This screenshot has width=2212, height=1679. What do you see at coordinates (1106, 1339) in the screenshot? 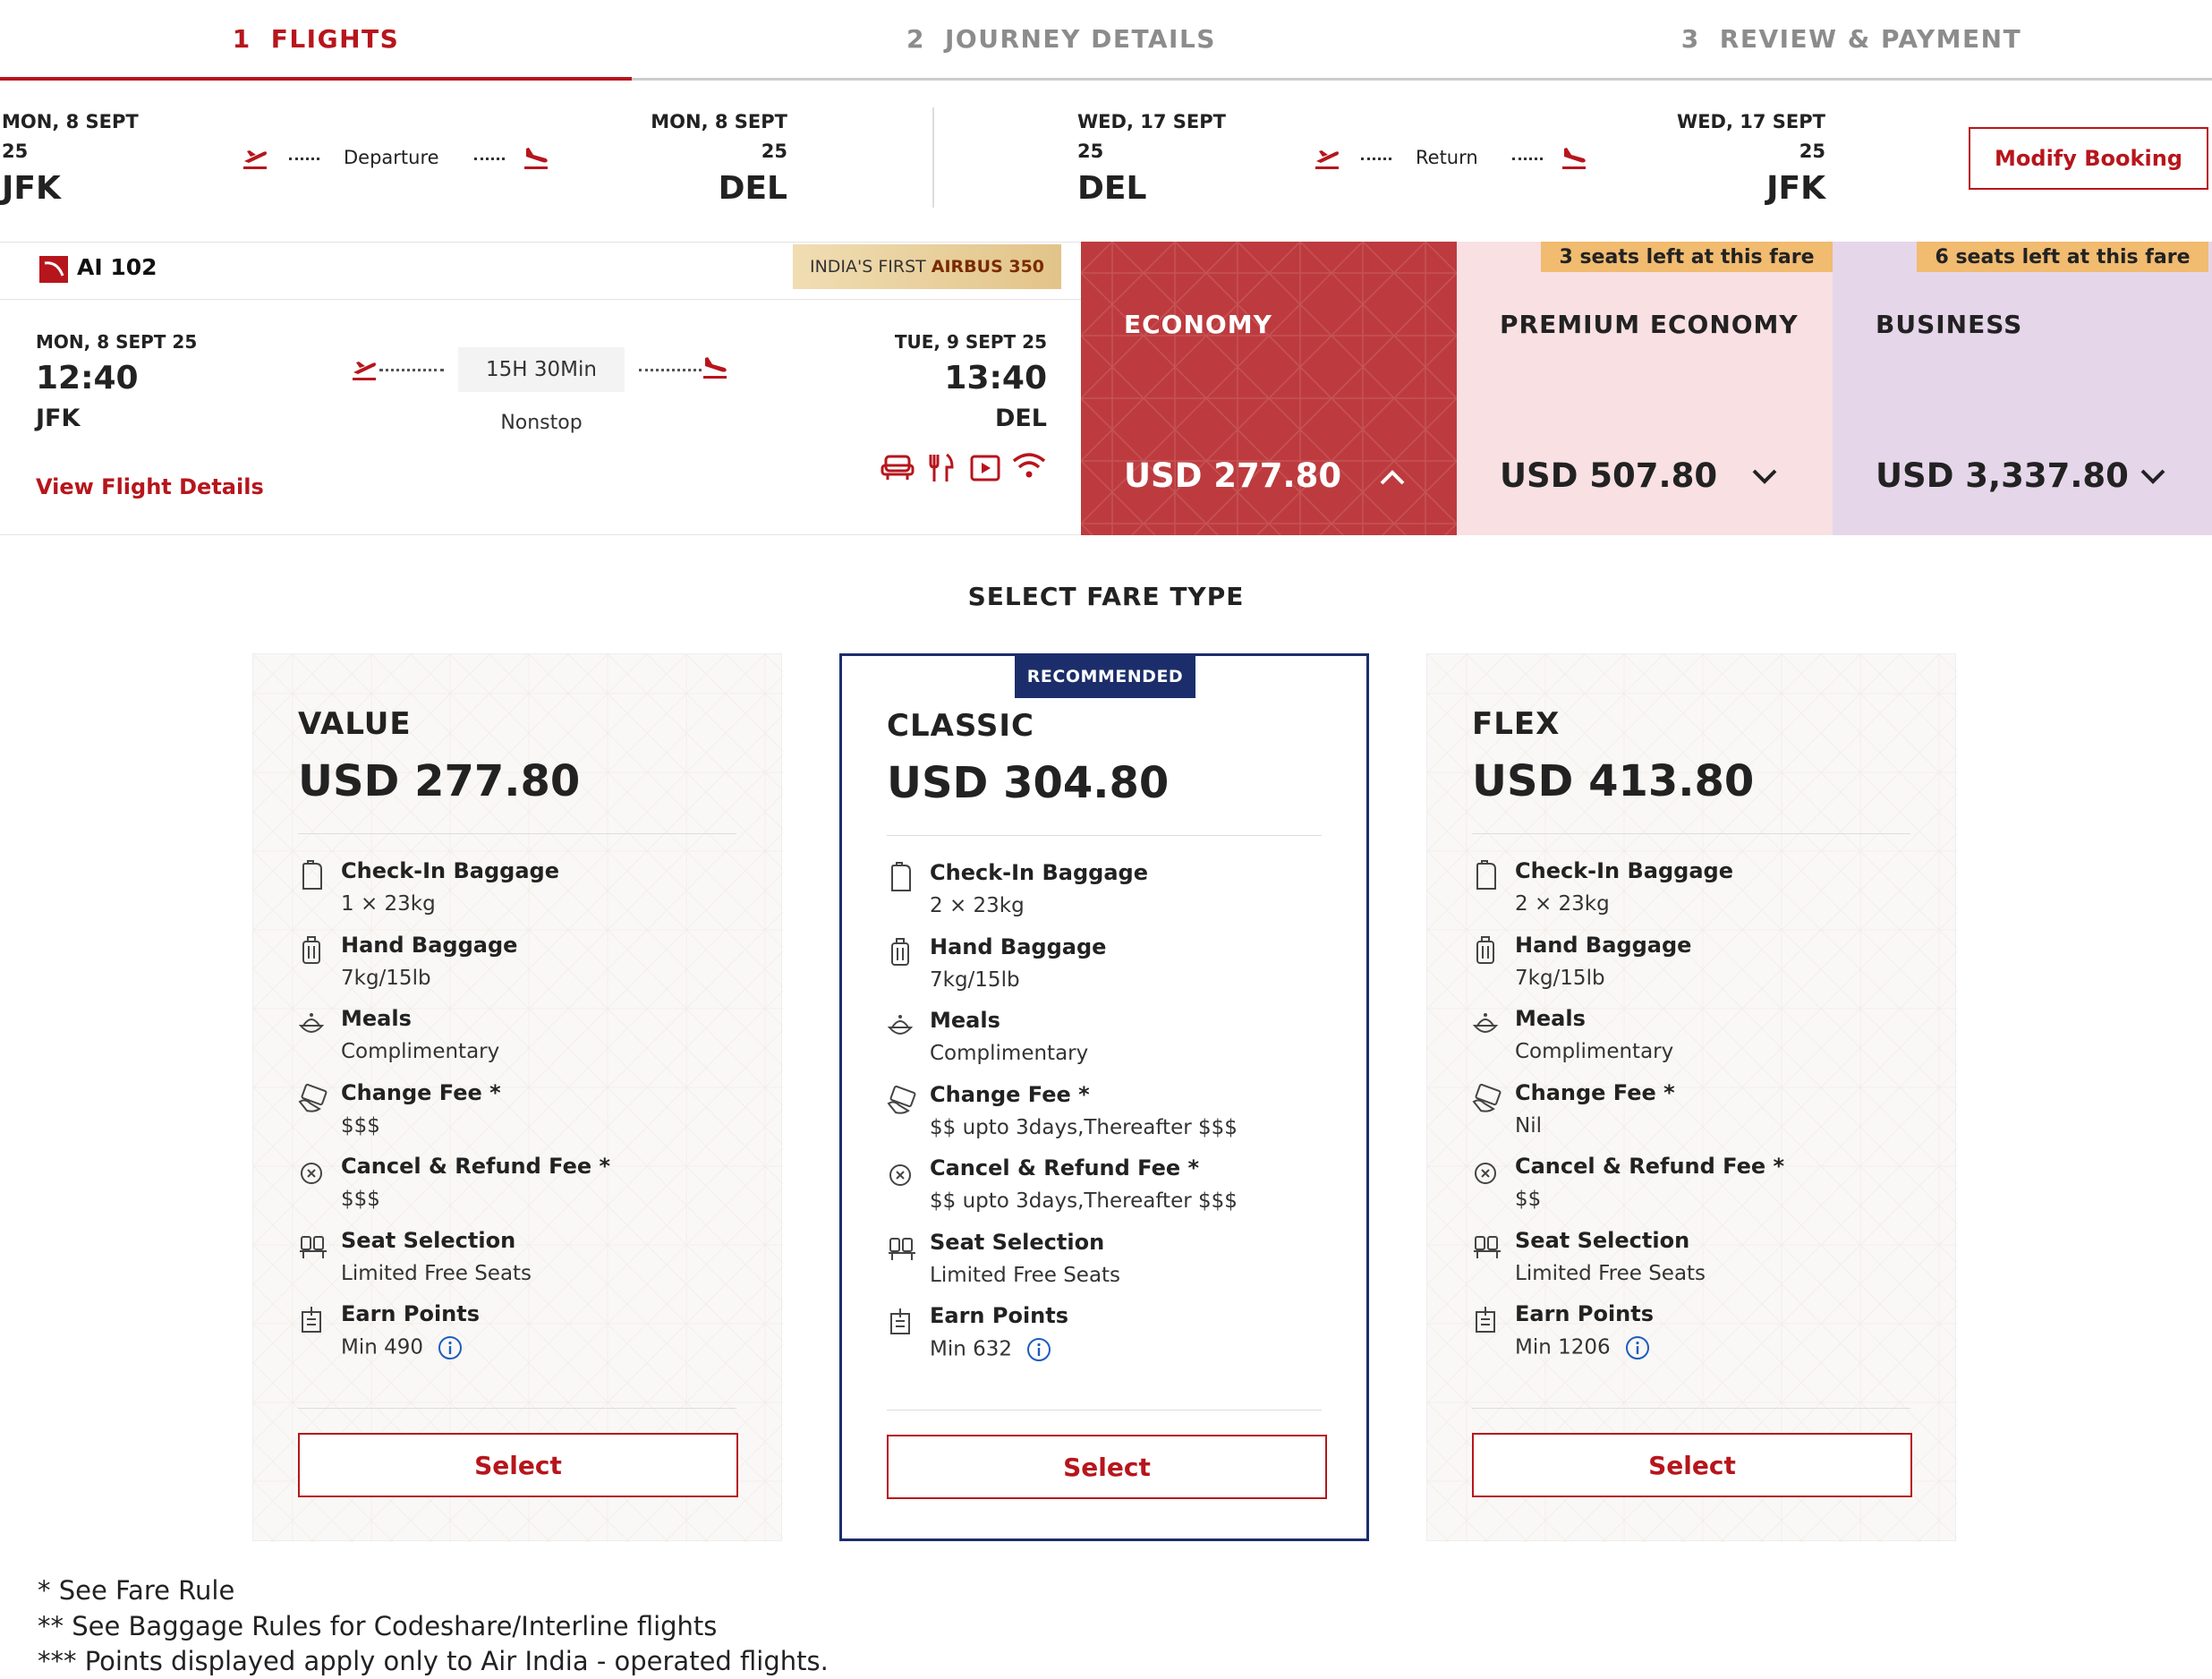
I see `fare-feature: Earn Points Min 632` at bounding box center [1106, 1339].